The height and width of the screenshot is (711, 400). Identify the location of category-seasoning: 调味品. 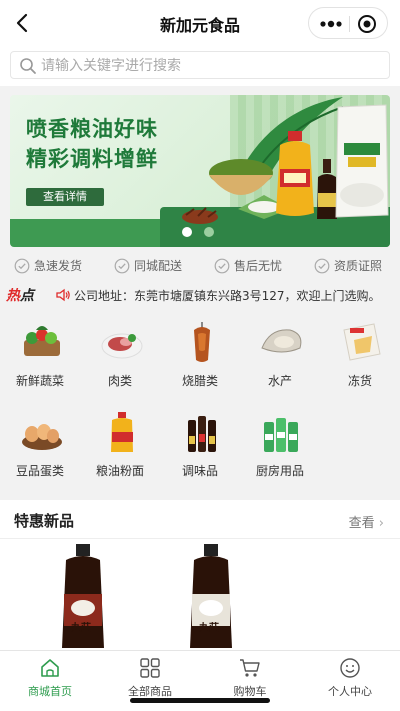
(200, 442).